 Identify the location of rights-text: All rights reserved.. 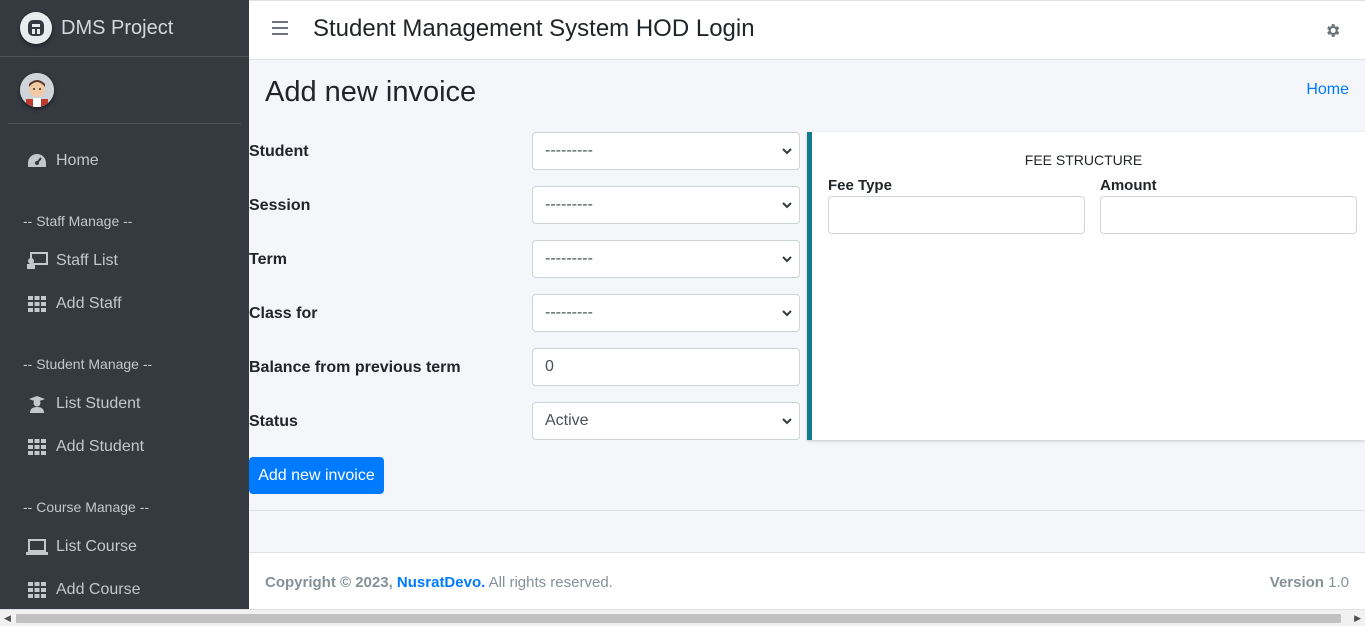
(550, 582).